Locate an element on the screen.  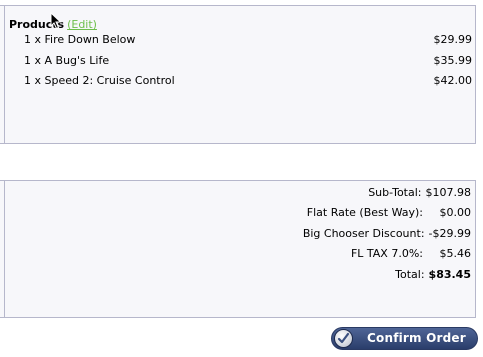
total-row: Total: $83.45 is located at coordinates (433, 275).